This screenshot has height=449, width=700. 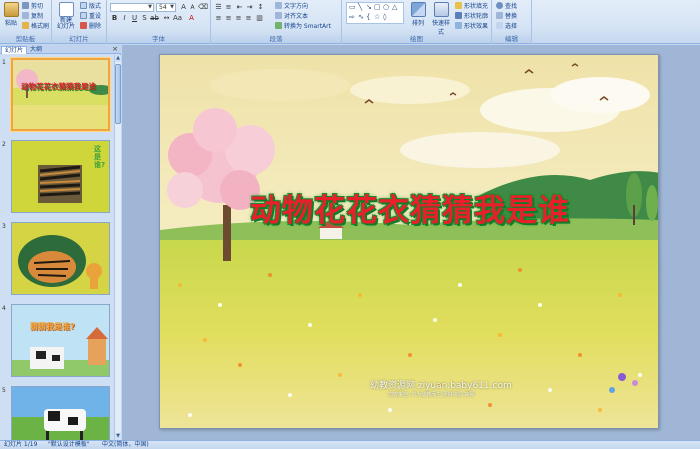 I want to click on font-name-combo: ▼, so click(x=132, y=7).